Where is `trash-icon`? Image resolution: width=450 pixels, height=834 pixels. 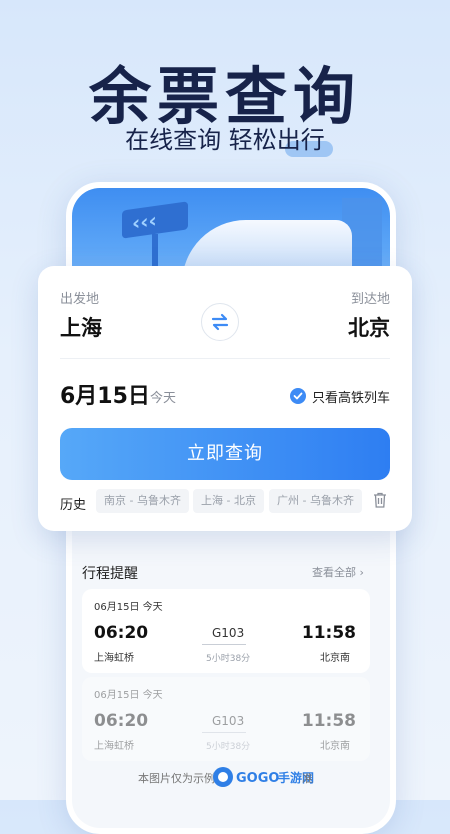
trash-icon is located at coordinates (380, 500).